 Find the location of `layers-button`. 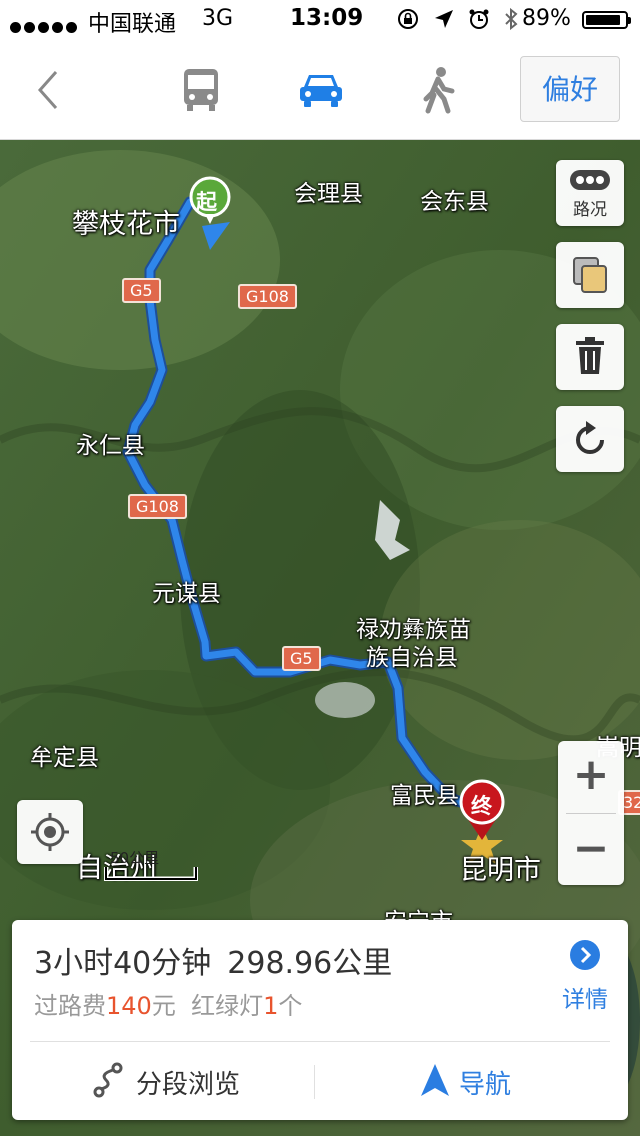

layers-button is located at coordinates (590, 275).